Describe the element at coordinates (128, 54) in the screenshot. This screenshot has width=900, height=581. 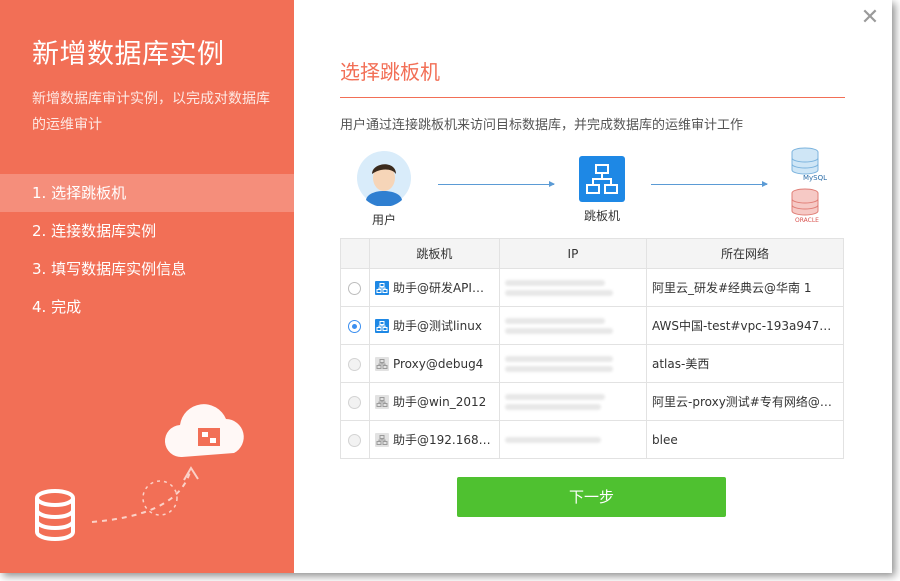
I see `dialog-title: 新增数据库实例` at that location.